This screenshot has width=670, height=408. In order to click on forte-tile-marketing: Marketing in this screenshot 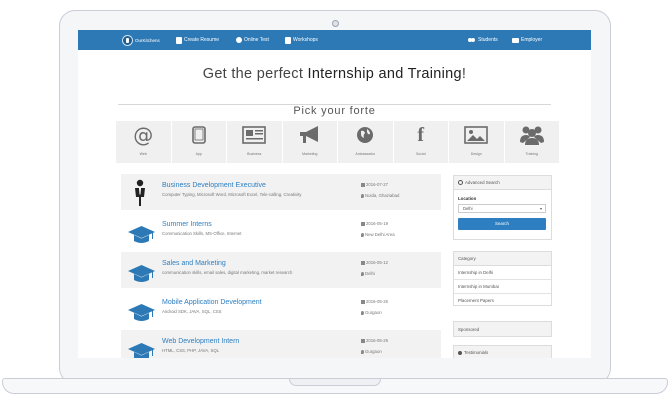, I will do `click(310, 142)`.